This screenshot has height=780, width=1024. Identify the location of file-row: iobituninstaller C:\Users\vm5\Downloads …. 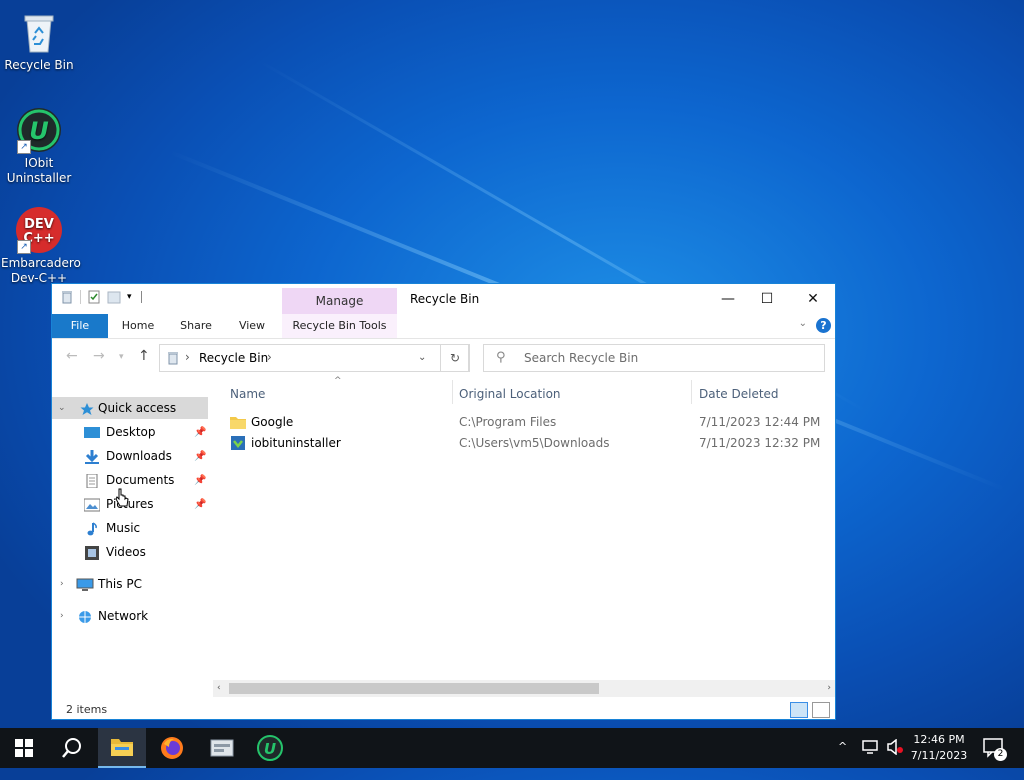
(530, 443).